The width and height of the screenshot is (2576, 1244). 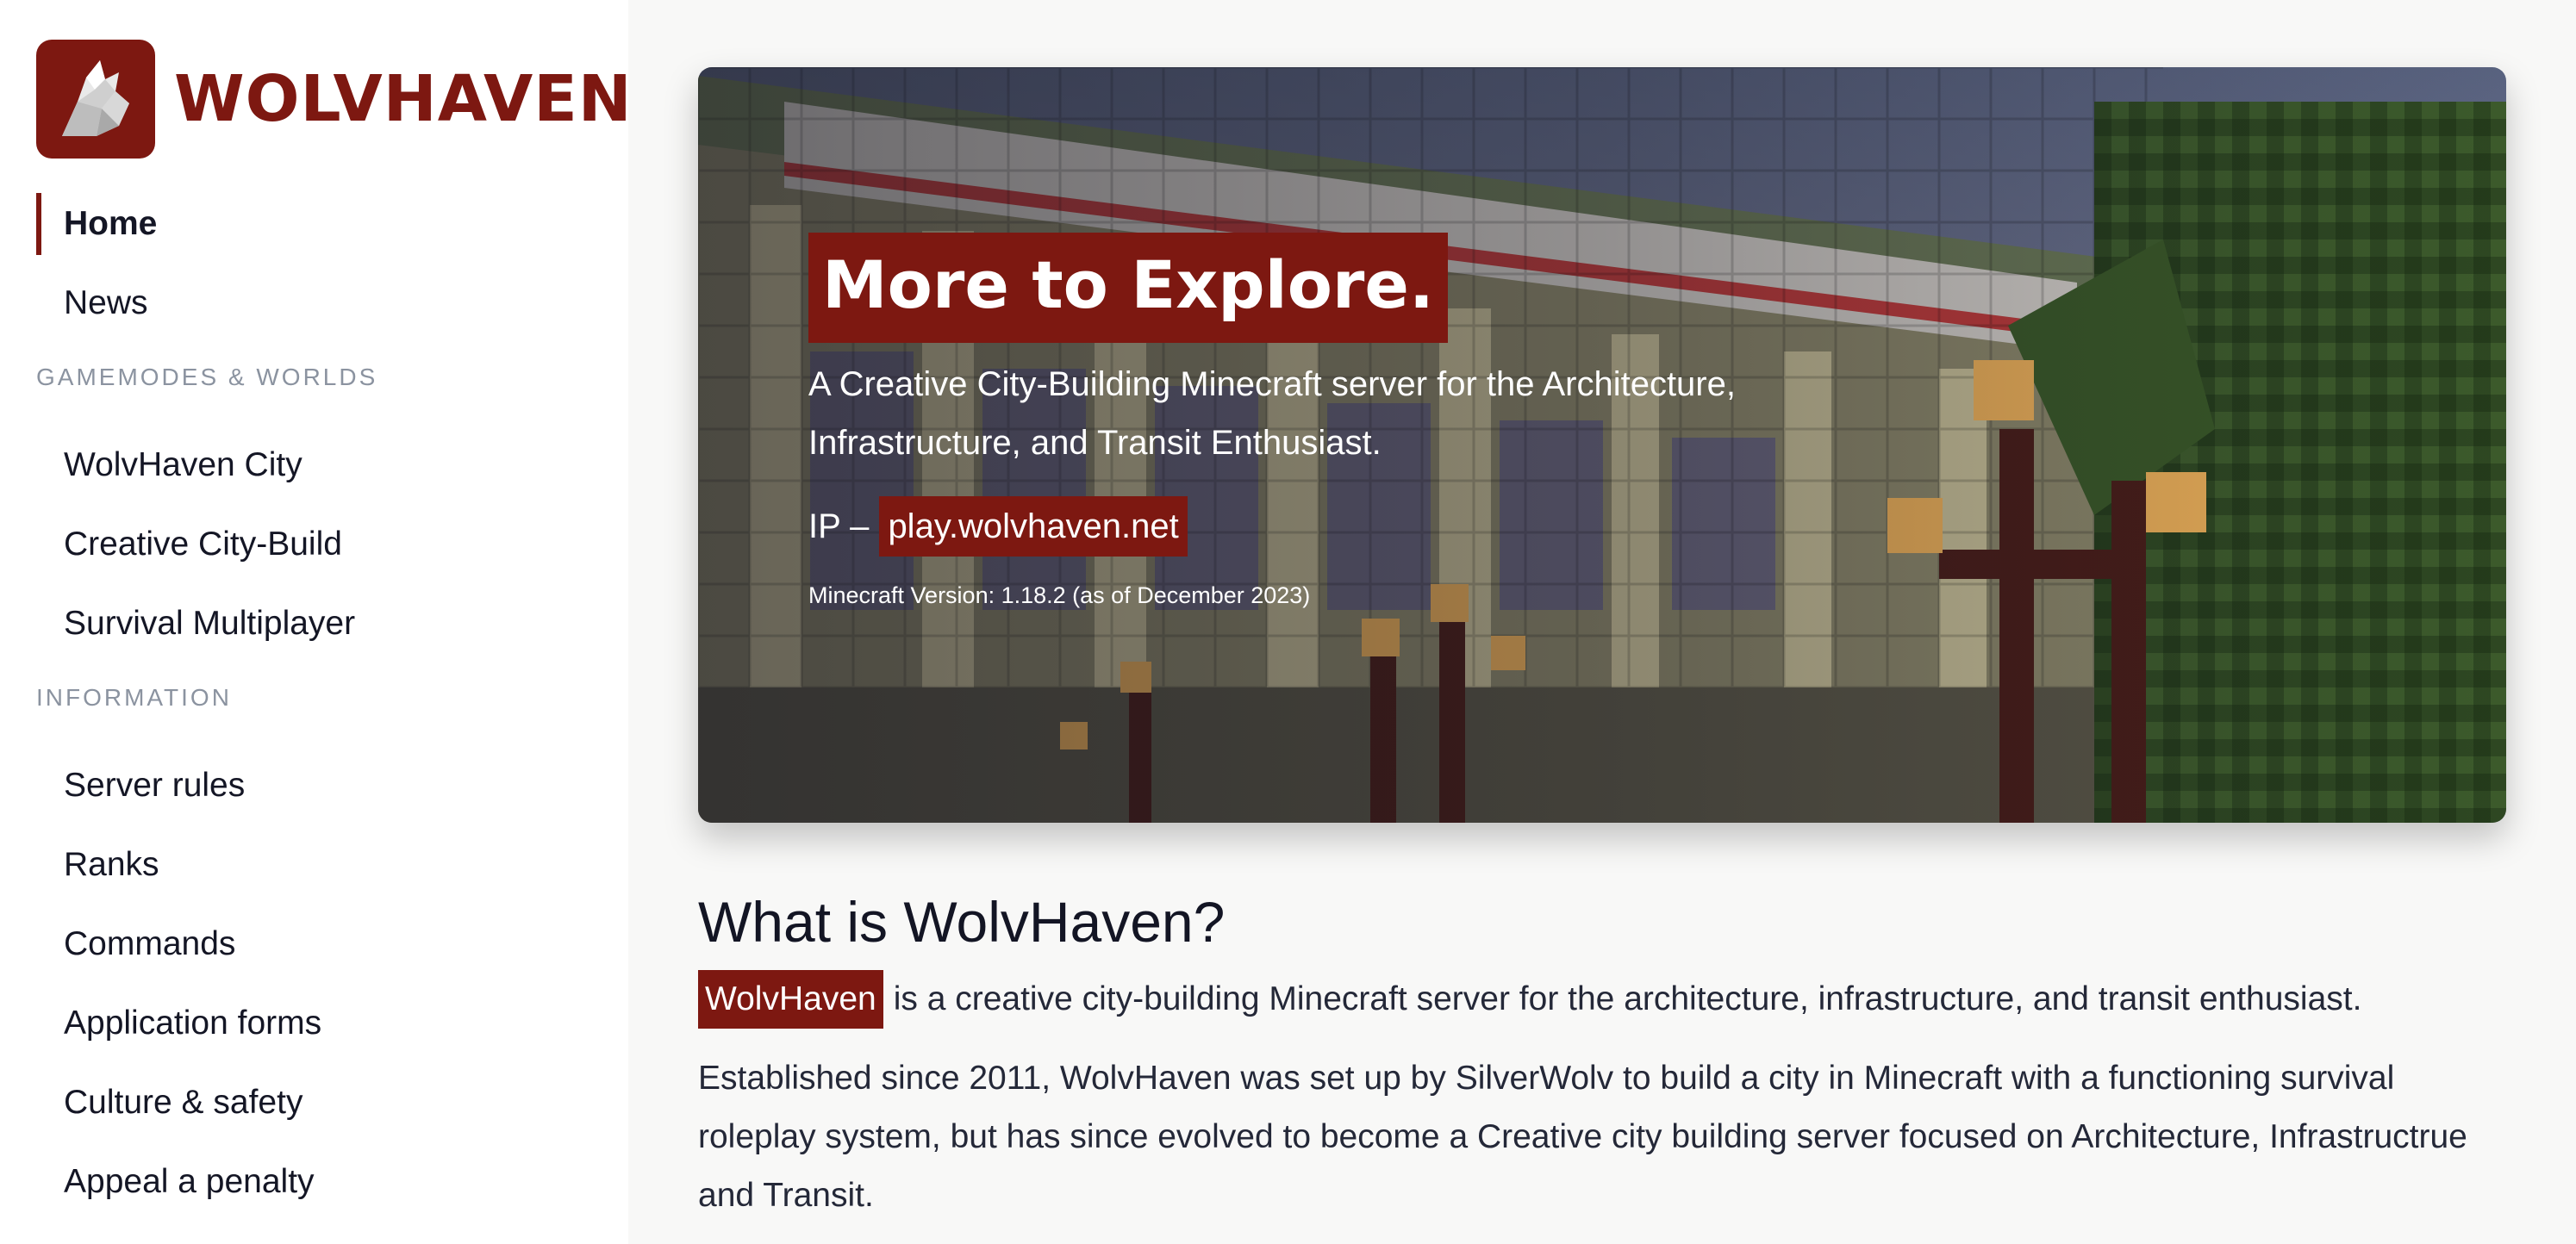 I want to click on sidebar-item-ranks: Ranks, so click(x=312, y=865).